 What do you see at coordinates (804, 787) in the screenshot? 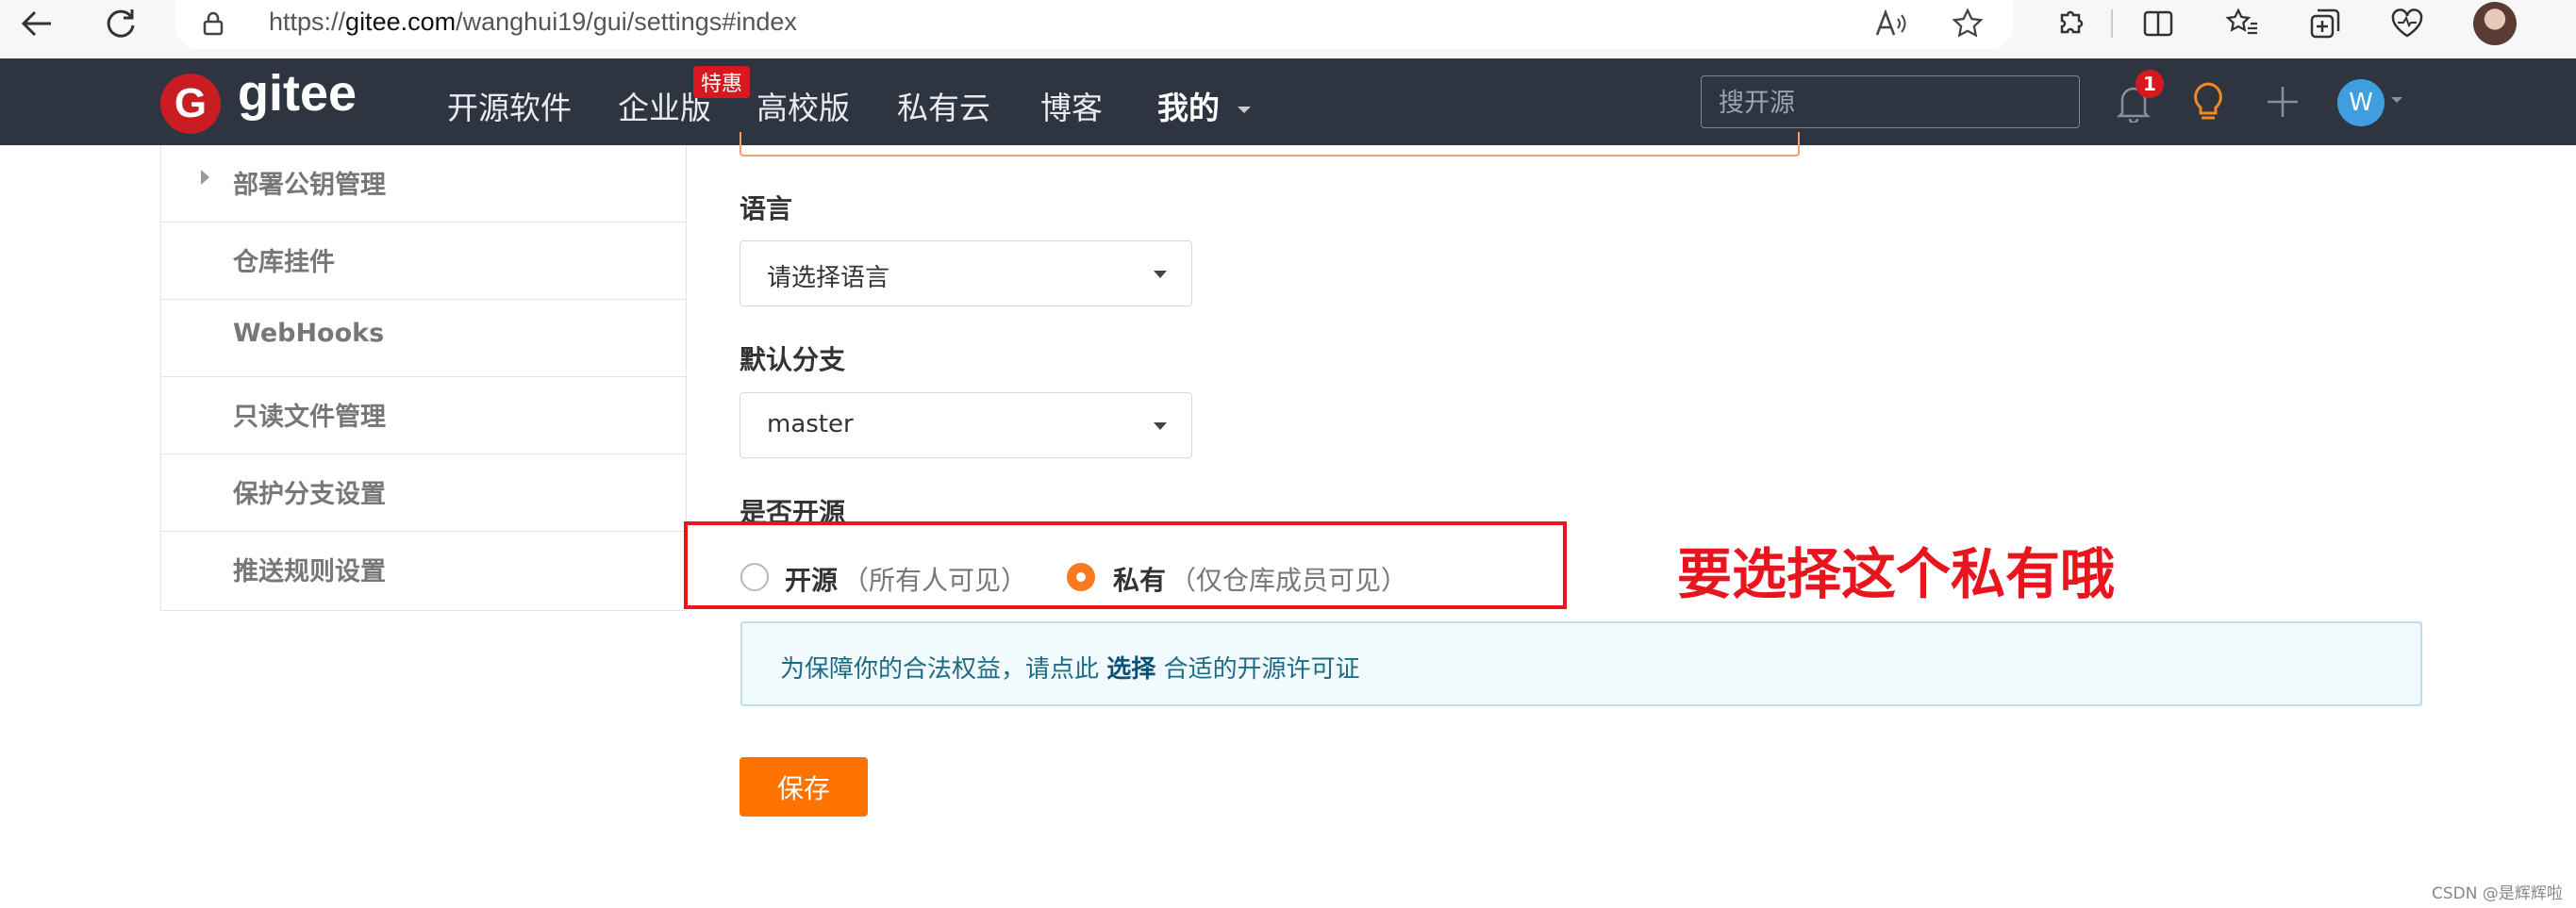
I see `save-button: 保存` at bounding box center [804, 787].